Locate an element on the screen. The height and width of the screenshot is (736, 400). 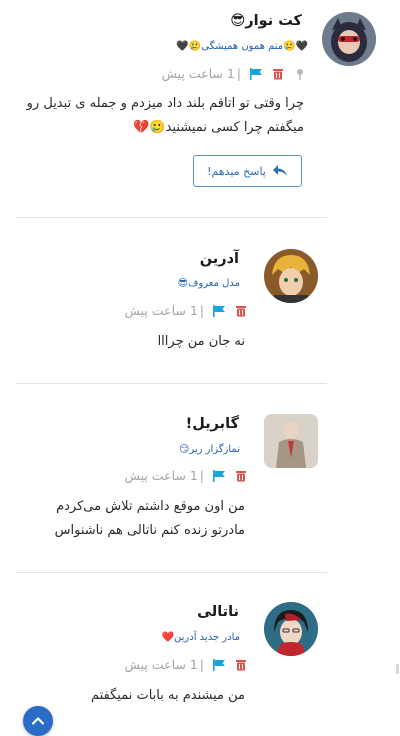
comment-text-line: نه جان من چرااا is located at coordinates (201, 341).